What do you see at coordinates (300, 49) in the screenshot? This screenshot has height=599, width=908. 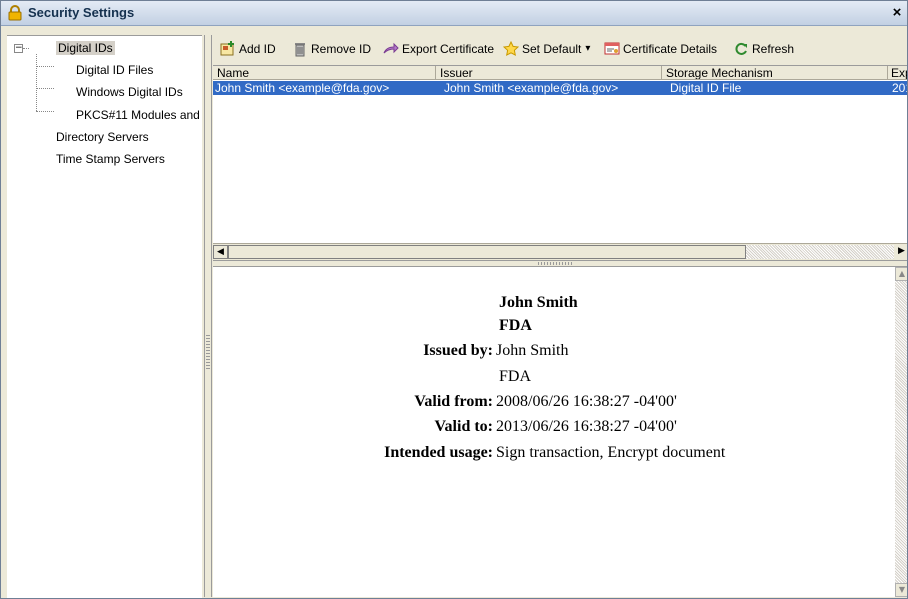 I see `trash-icon` at bounding box center [300, 49].